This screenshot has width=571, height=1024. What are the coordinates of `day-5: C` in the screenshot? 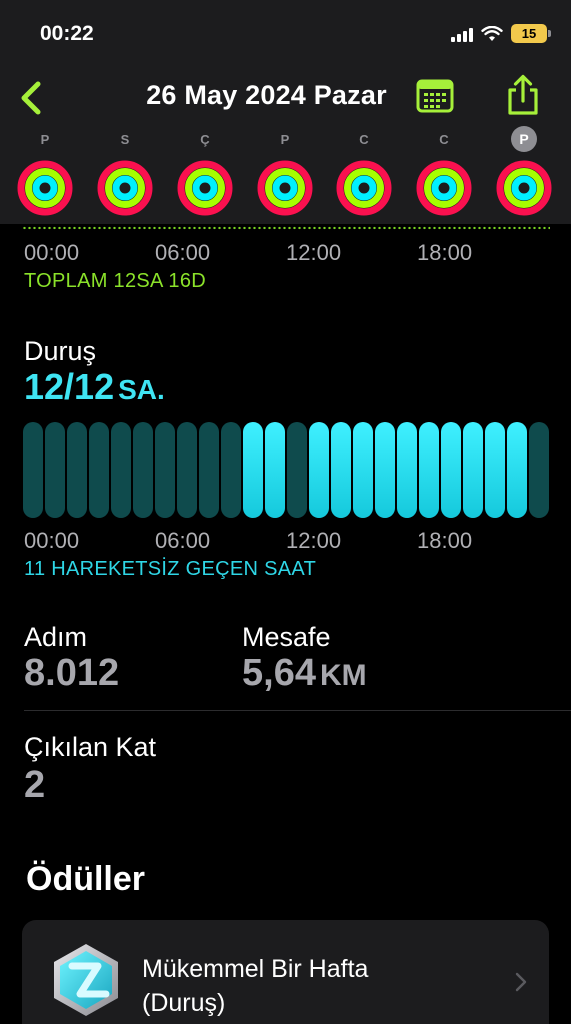 It's located at (444, 172).